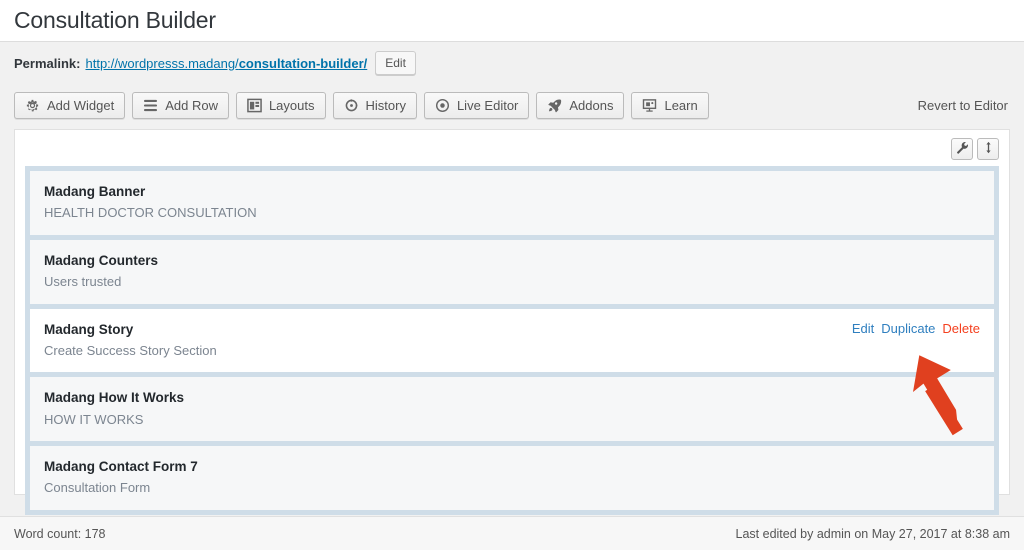 Image resolution: width=1024 pixels, height=550 pixels. I want to click on history-label: History, so click(385, 105).